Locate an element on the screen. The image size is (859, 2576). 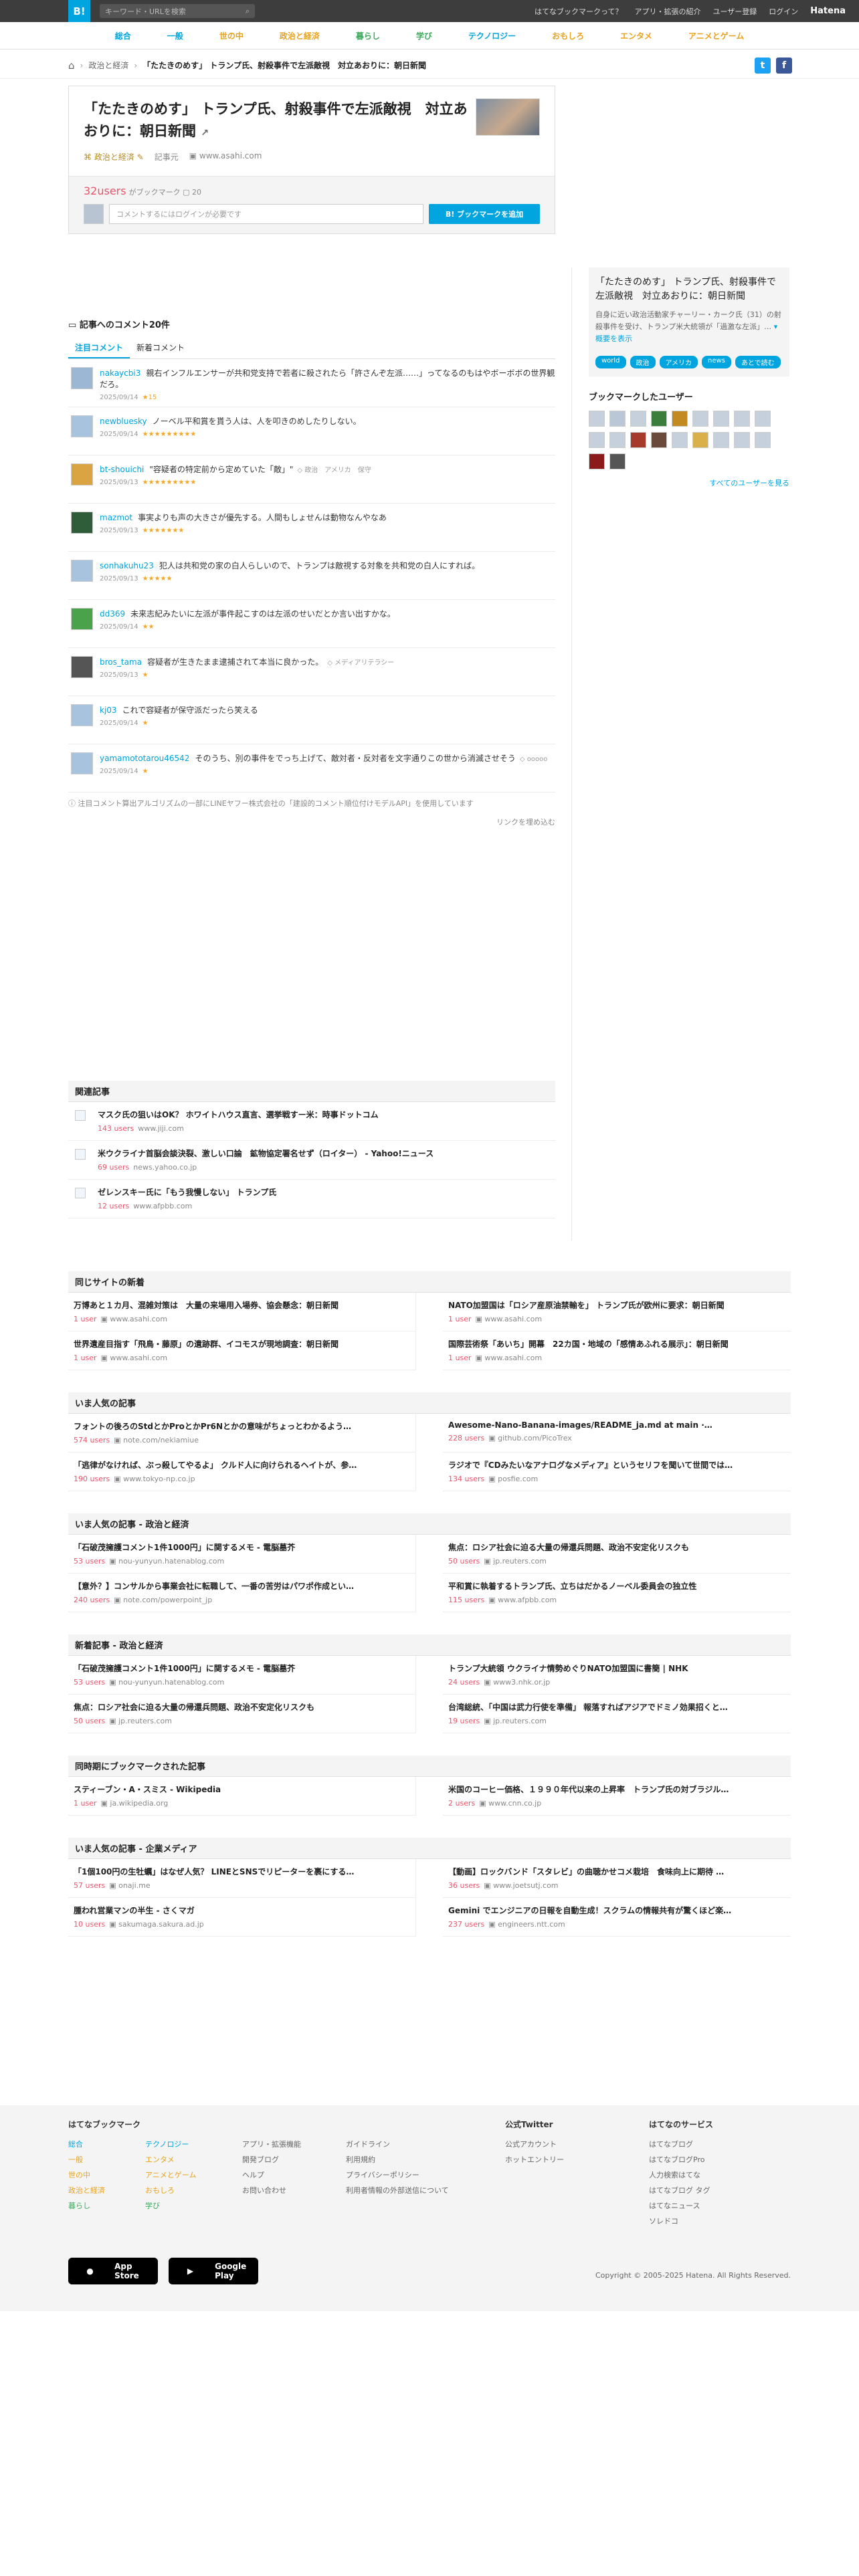
article-users: 24 users is located at coordinates (464, 1683).